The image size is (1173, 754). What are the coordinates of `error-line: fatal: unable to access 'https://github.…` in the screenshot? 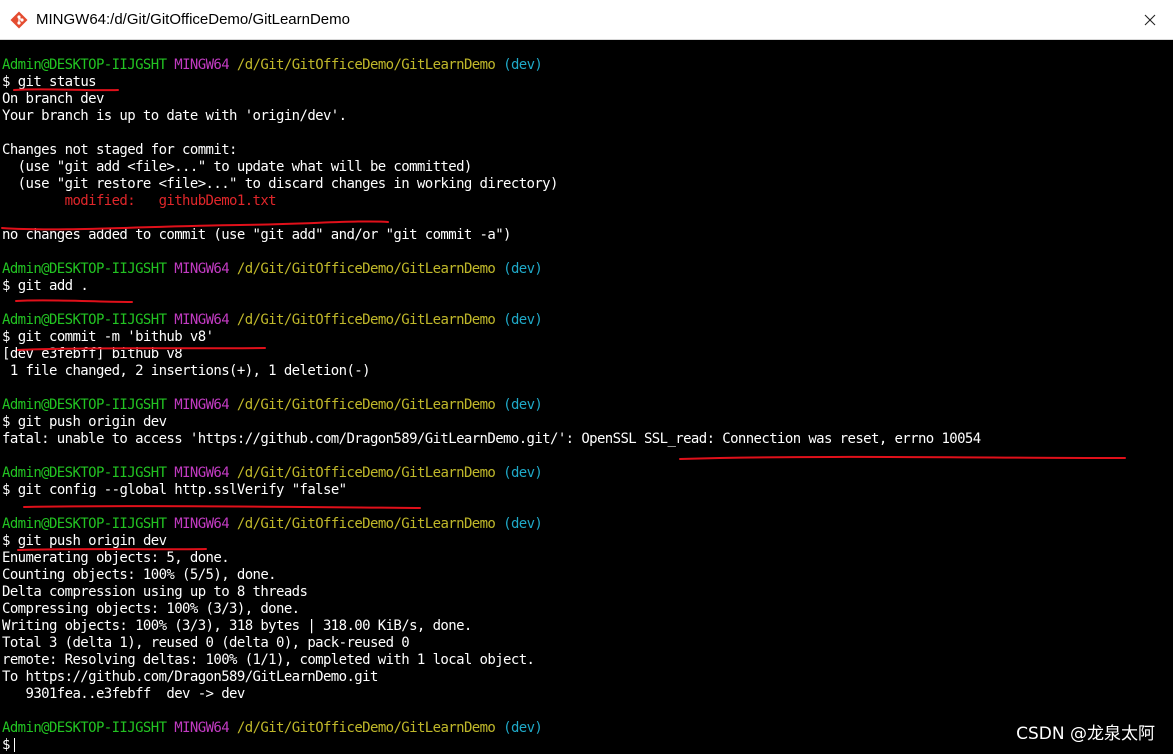 It's located at (491, 439).